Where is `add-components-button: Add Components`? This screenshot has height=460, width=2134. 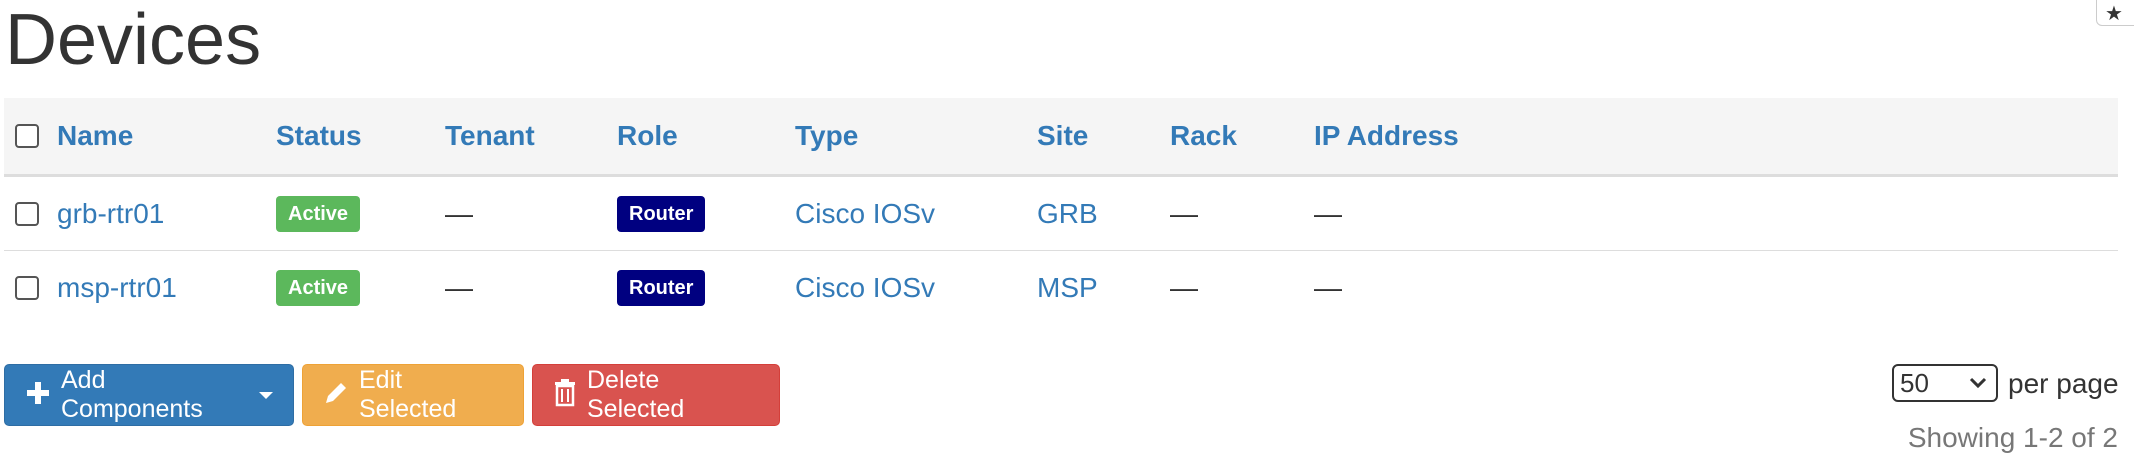 add-components-button: Add Components is located at coordinates (149, 395).